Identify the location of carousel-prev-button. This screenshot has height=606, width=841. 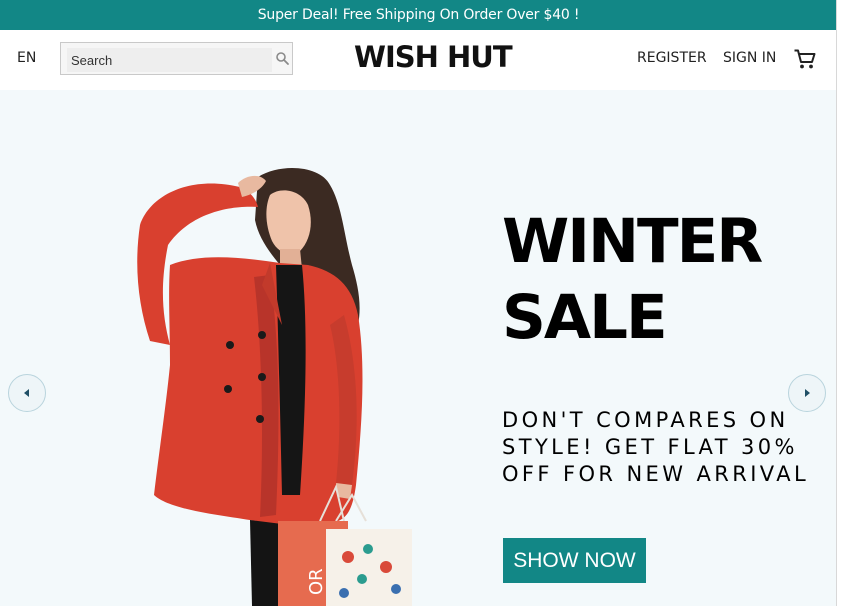
(27, 393).